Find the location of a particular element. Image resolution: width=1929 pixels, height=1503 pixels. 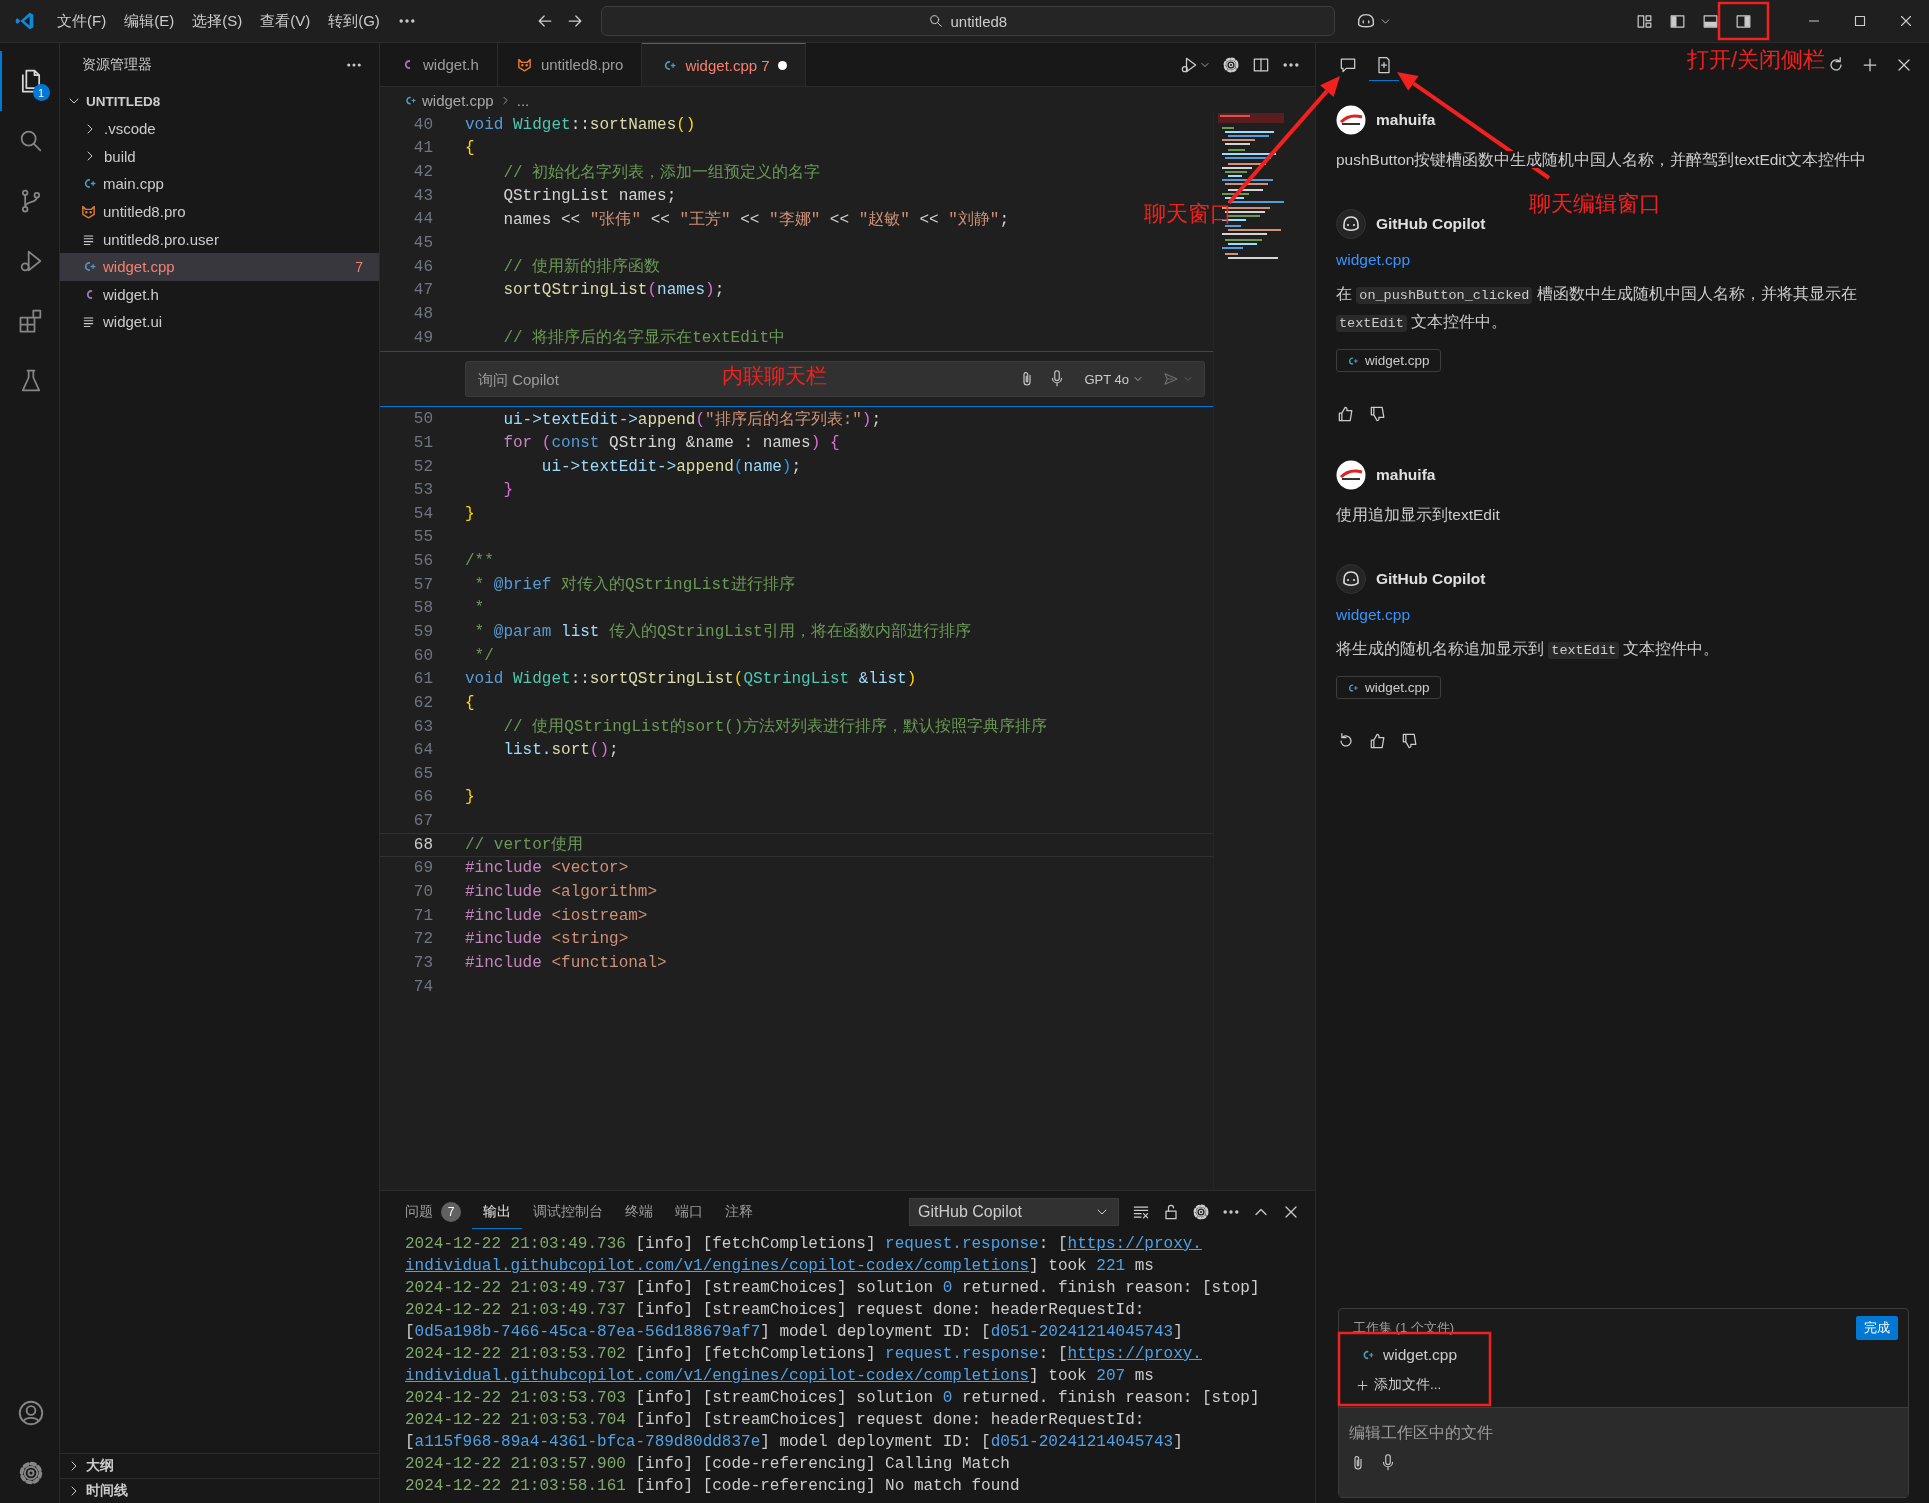

line-number: 63 is located at coordinates (422, 726).